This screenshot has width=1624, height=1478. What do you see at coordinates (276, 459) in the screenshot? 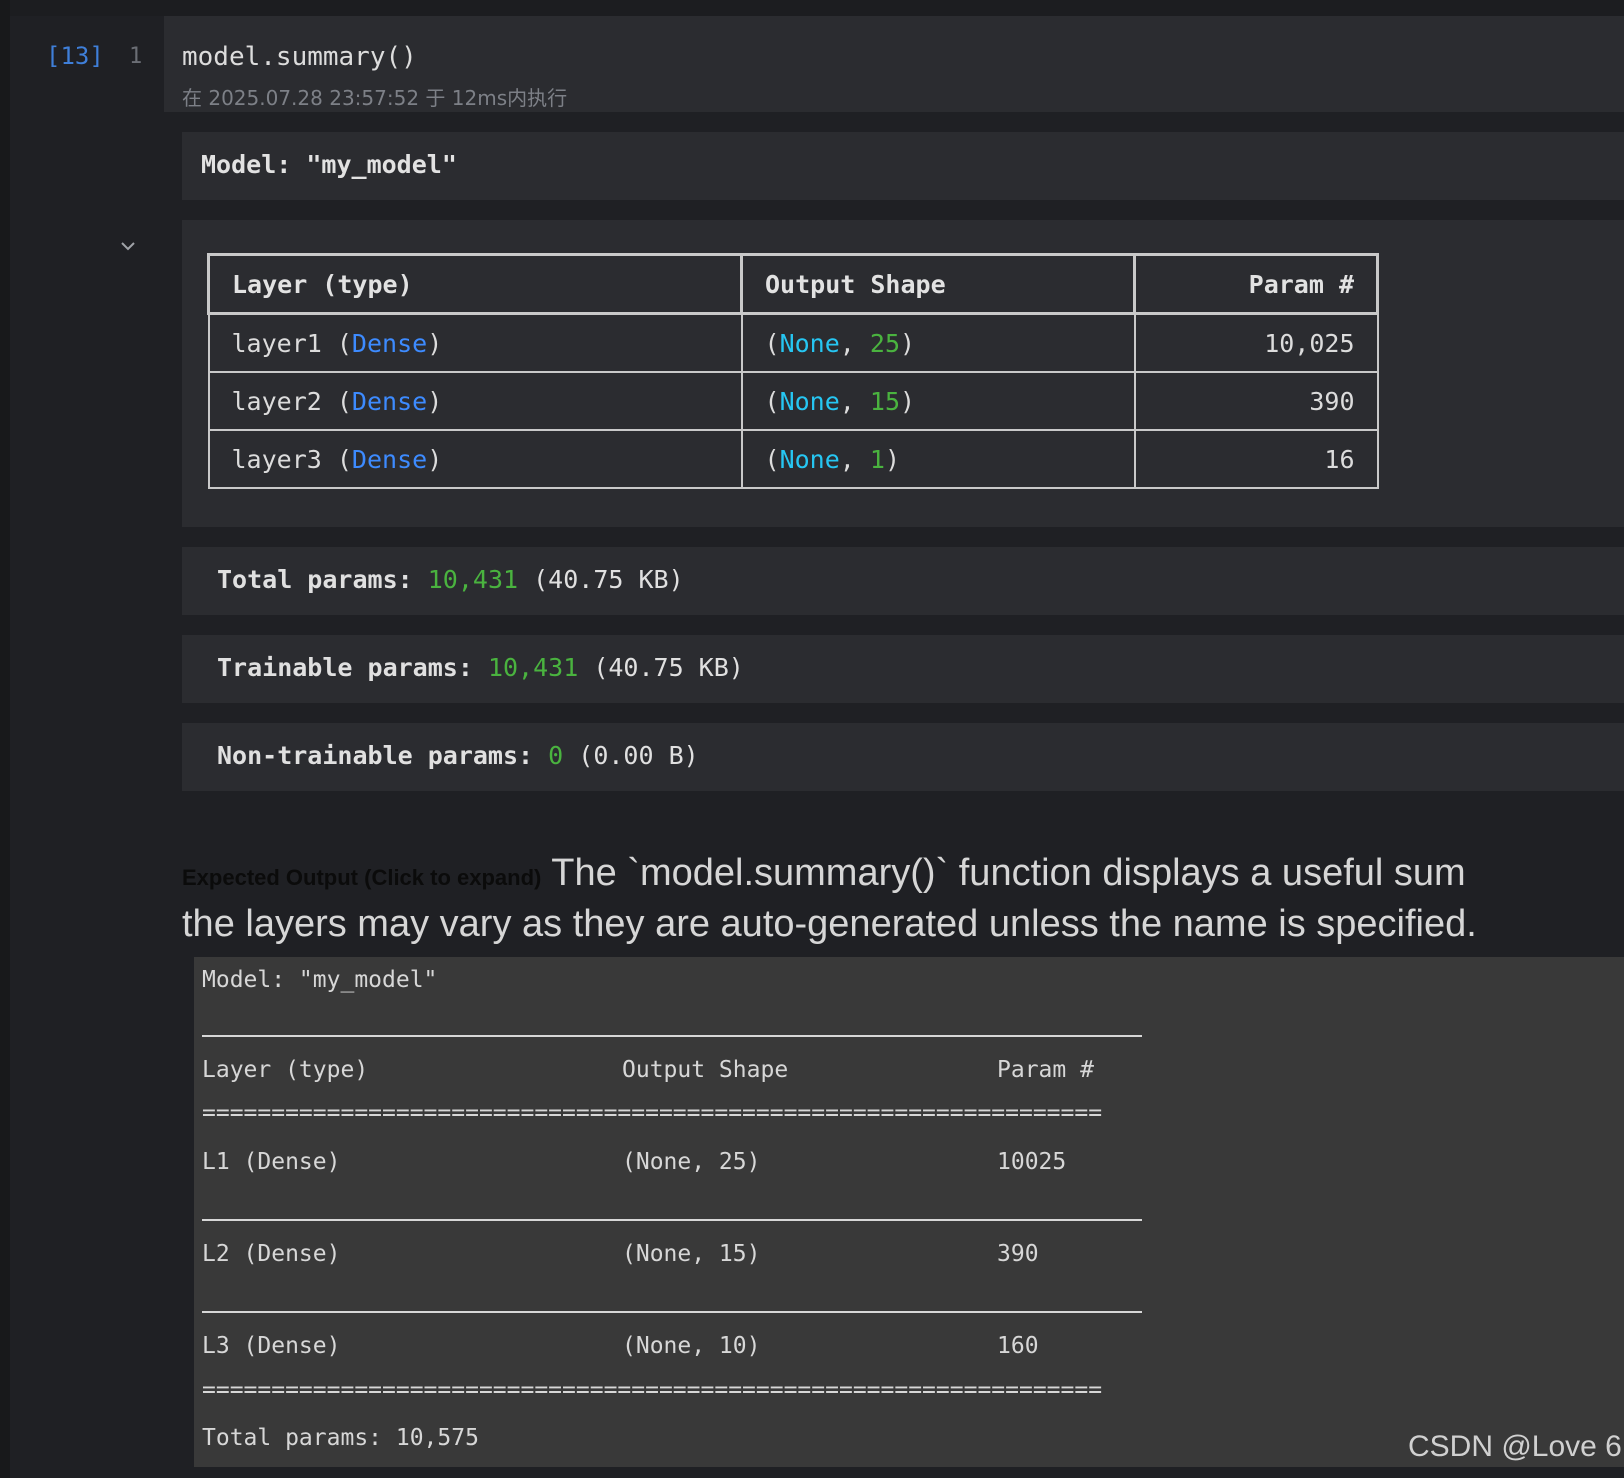
I see `layer-name: layer3` at bounding box center [276, 459].